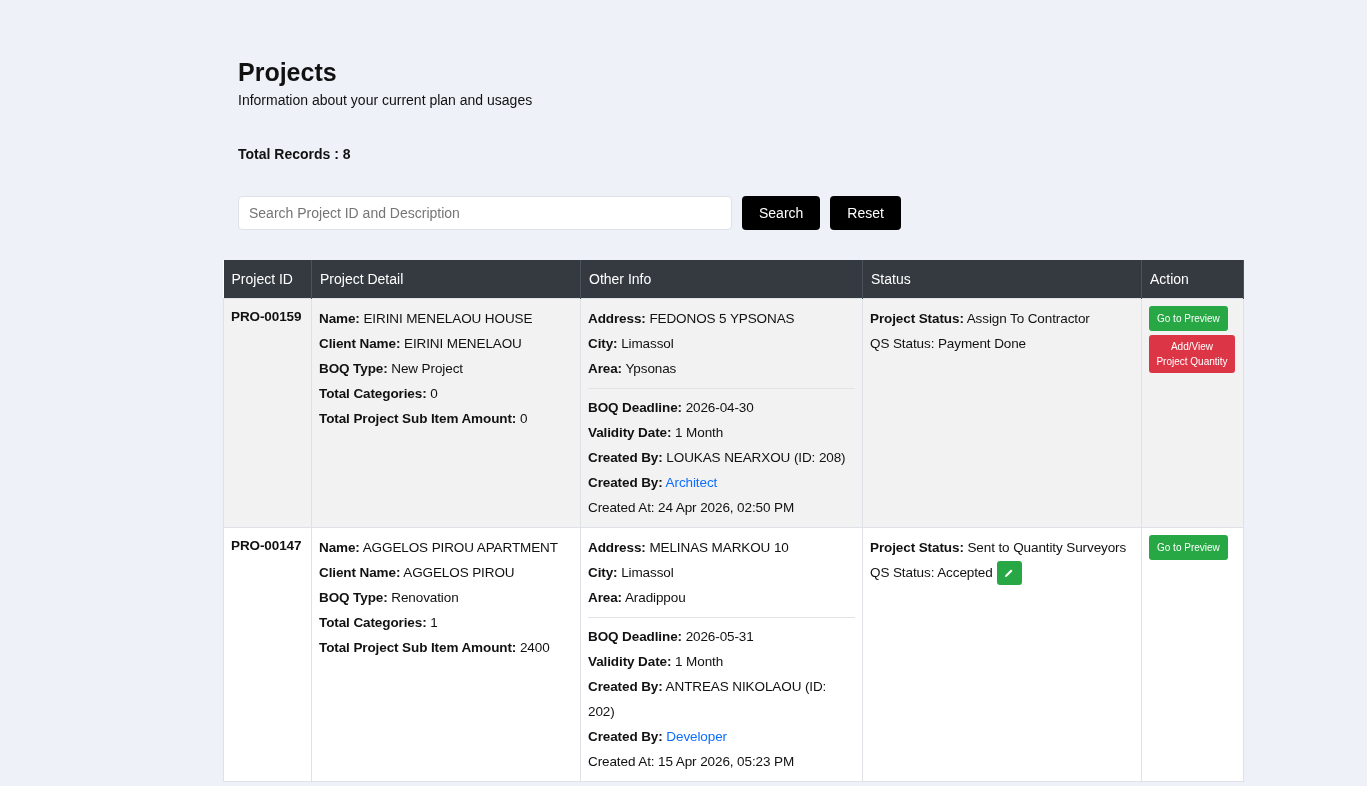 The width and height of the screenshot is (1367, 786). Describe the element at coordinates (781, 213) in the screenshot. I see `search-button: Search` at that location.